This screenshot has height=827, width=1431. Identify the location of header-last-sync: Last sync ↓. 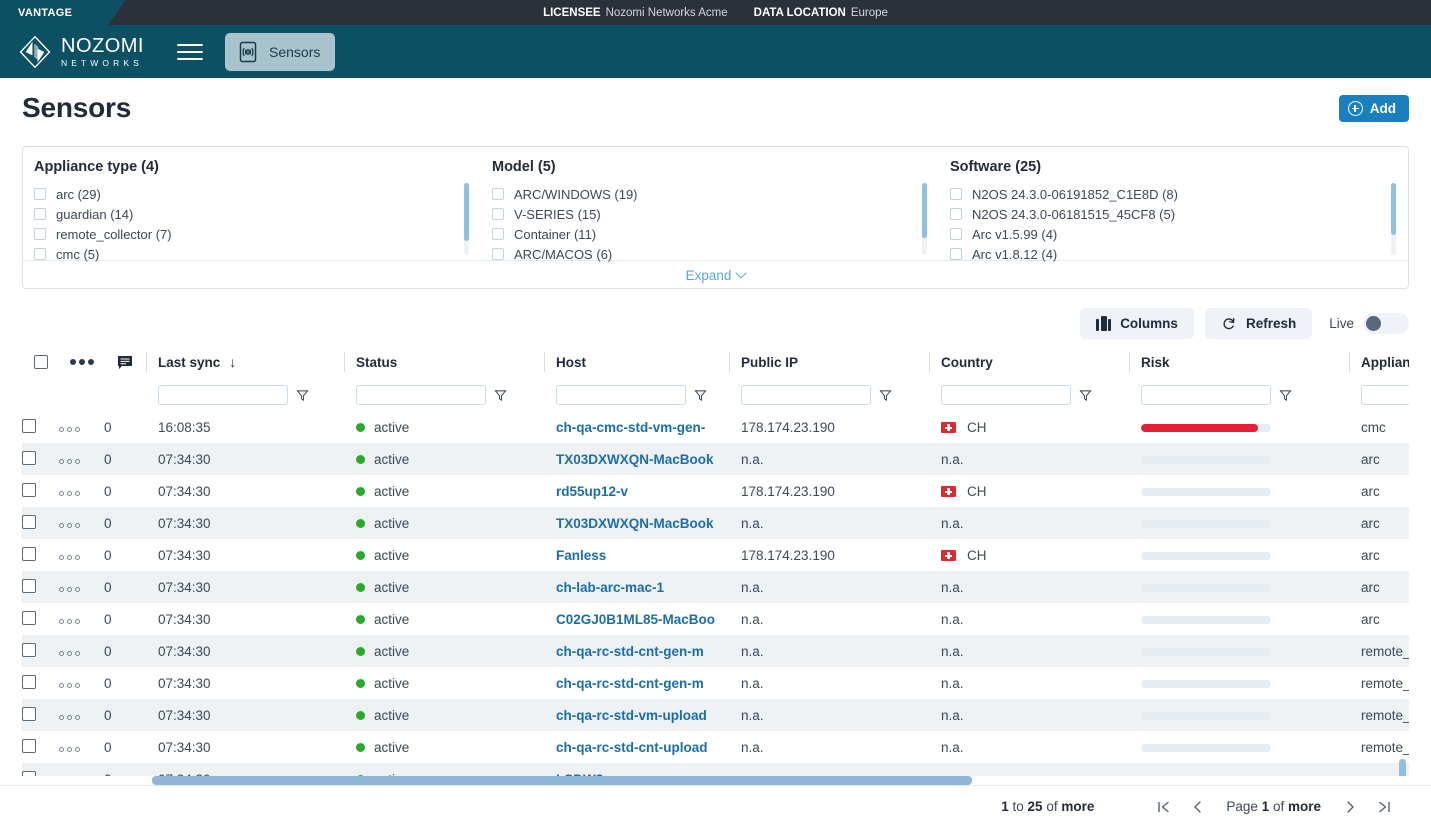
(245, 362).